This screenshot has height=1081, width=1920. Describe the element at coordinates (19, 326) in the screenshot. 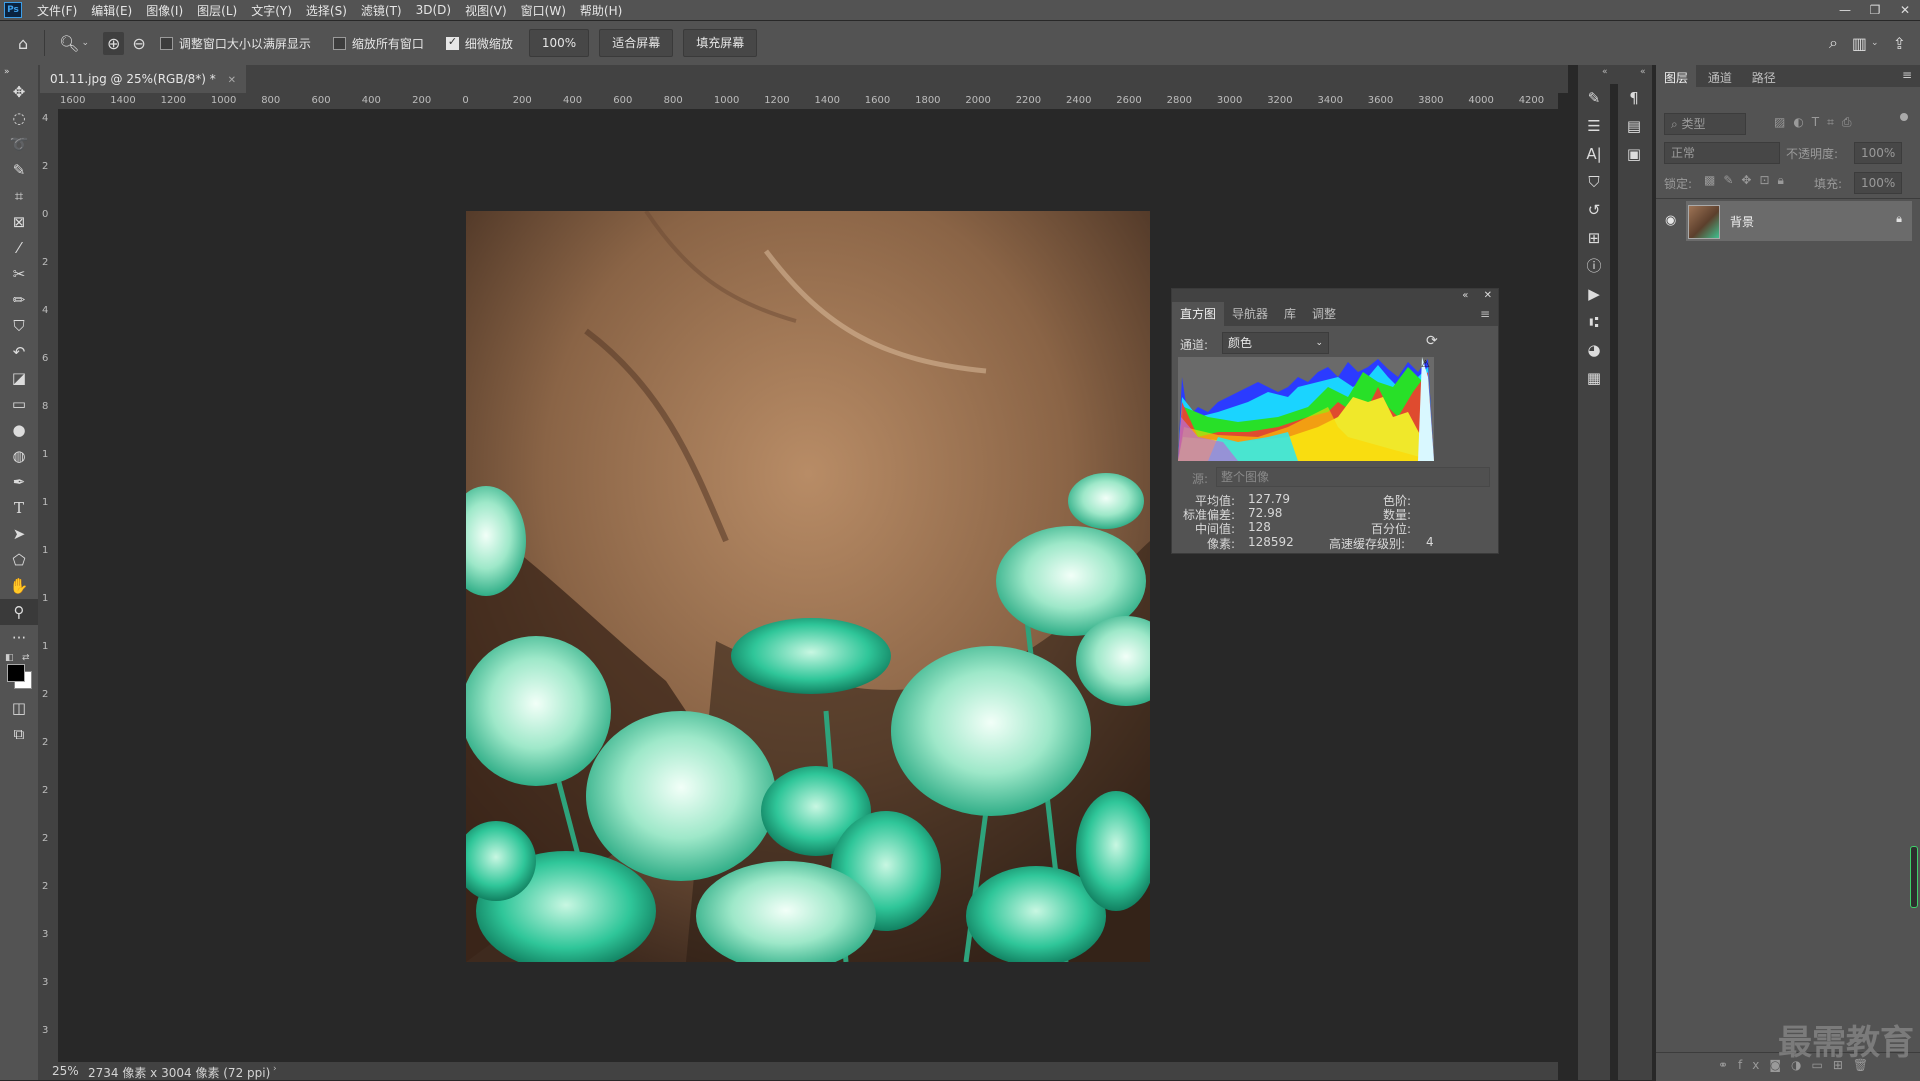

I see `stamp-tool-icon: ⛉` at that location.